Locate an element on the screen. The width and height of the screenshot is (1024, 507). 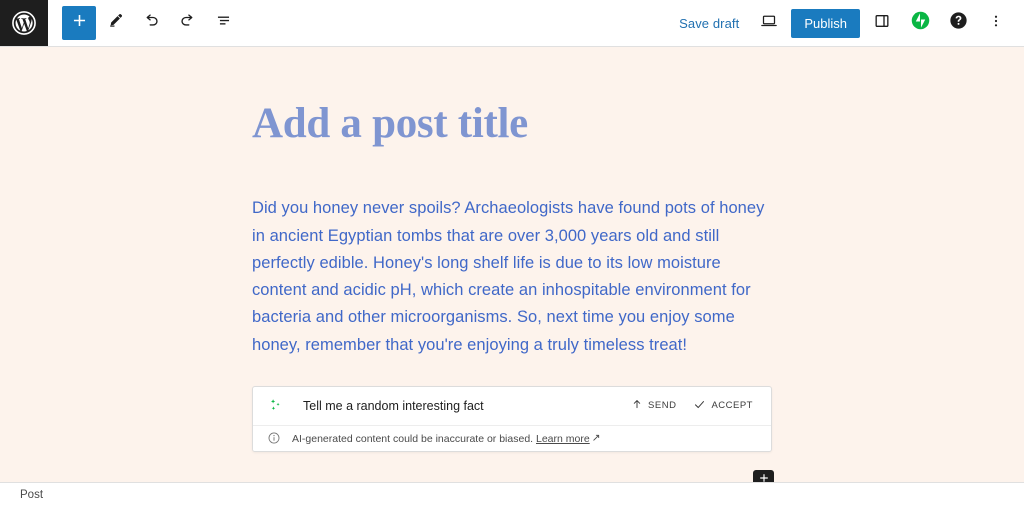
arrow-up-icon is located at coordinates (637, 405).